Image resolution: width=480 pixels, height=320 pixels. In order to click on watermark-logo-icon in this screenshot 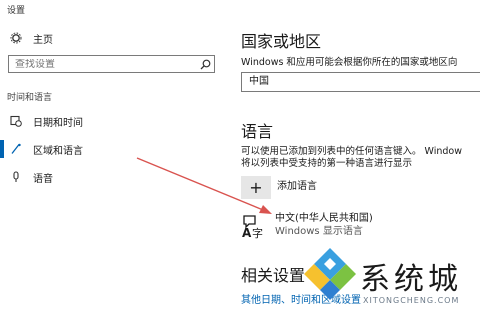, I will do `click(330, 274)`.